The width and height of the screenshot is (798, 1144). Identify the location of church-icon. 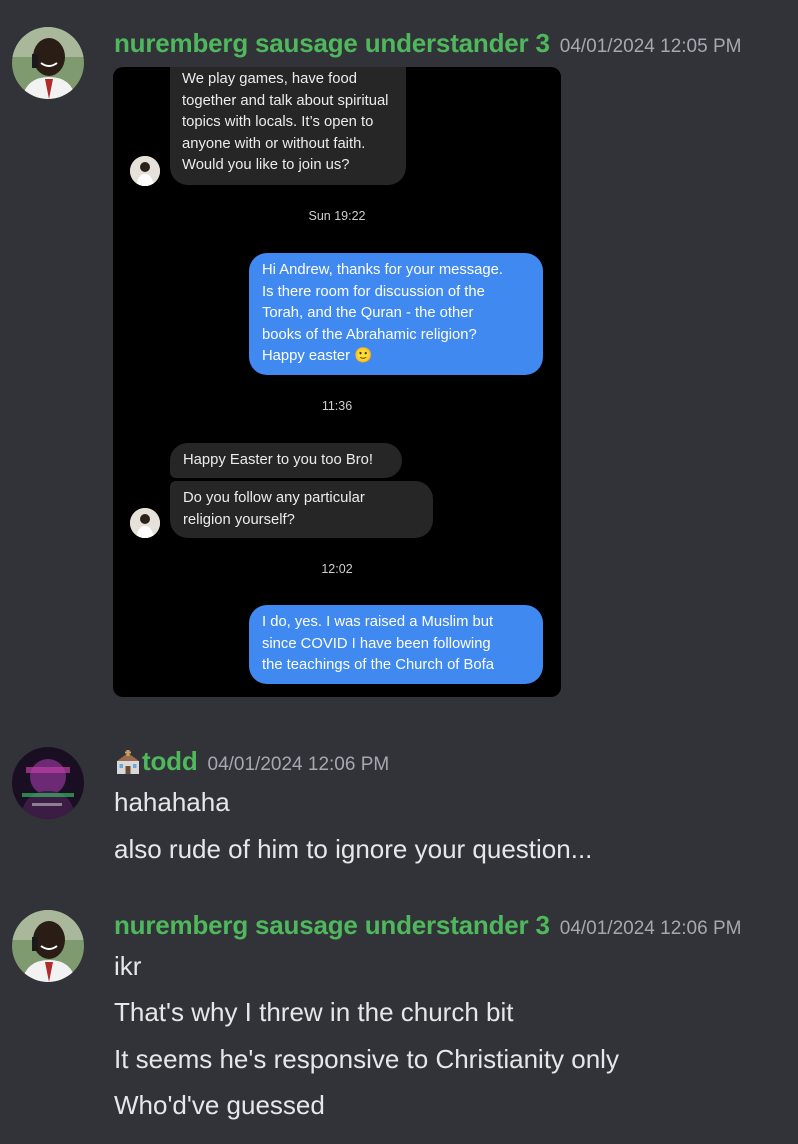
(128, 765).